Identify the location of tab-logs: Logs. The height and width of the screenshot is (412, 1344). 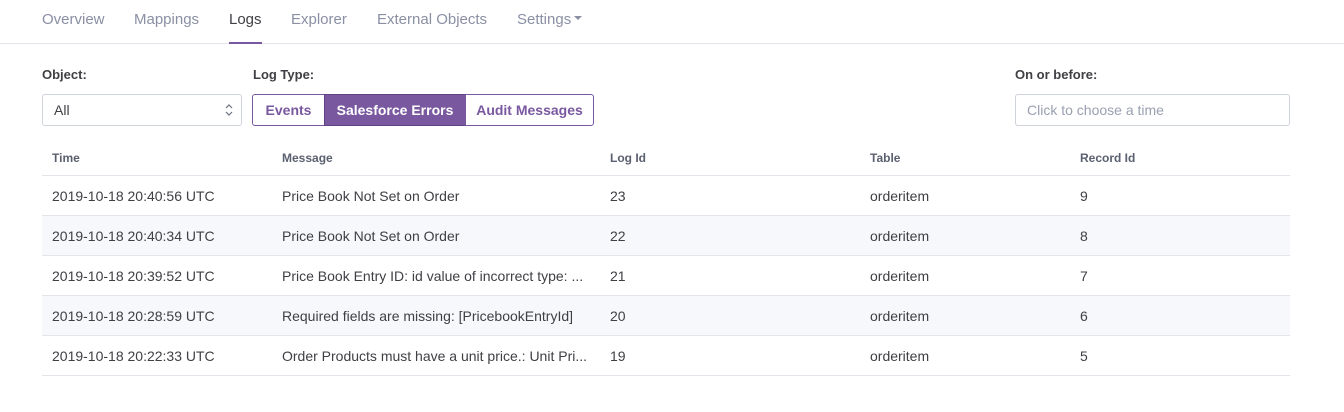
(245, 27).